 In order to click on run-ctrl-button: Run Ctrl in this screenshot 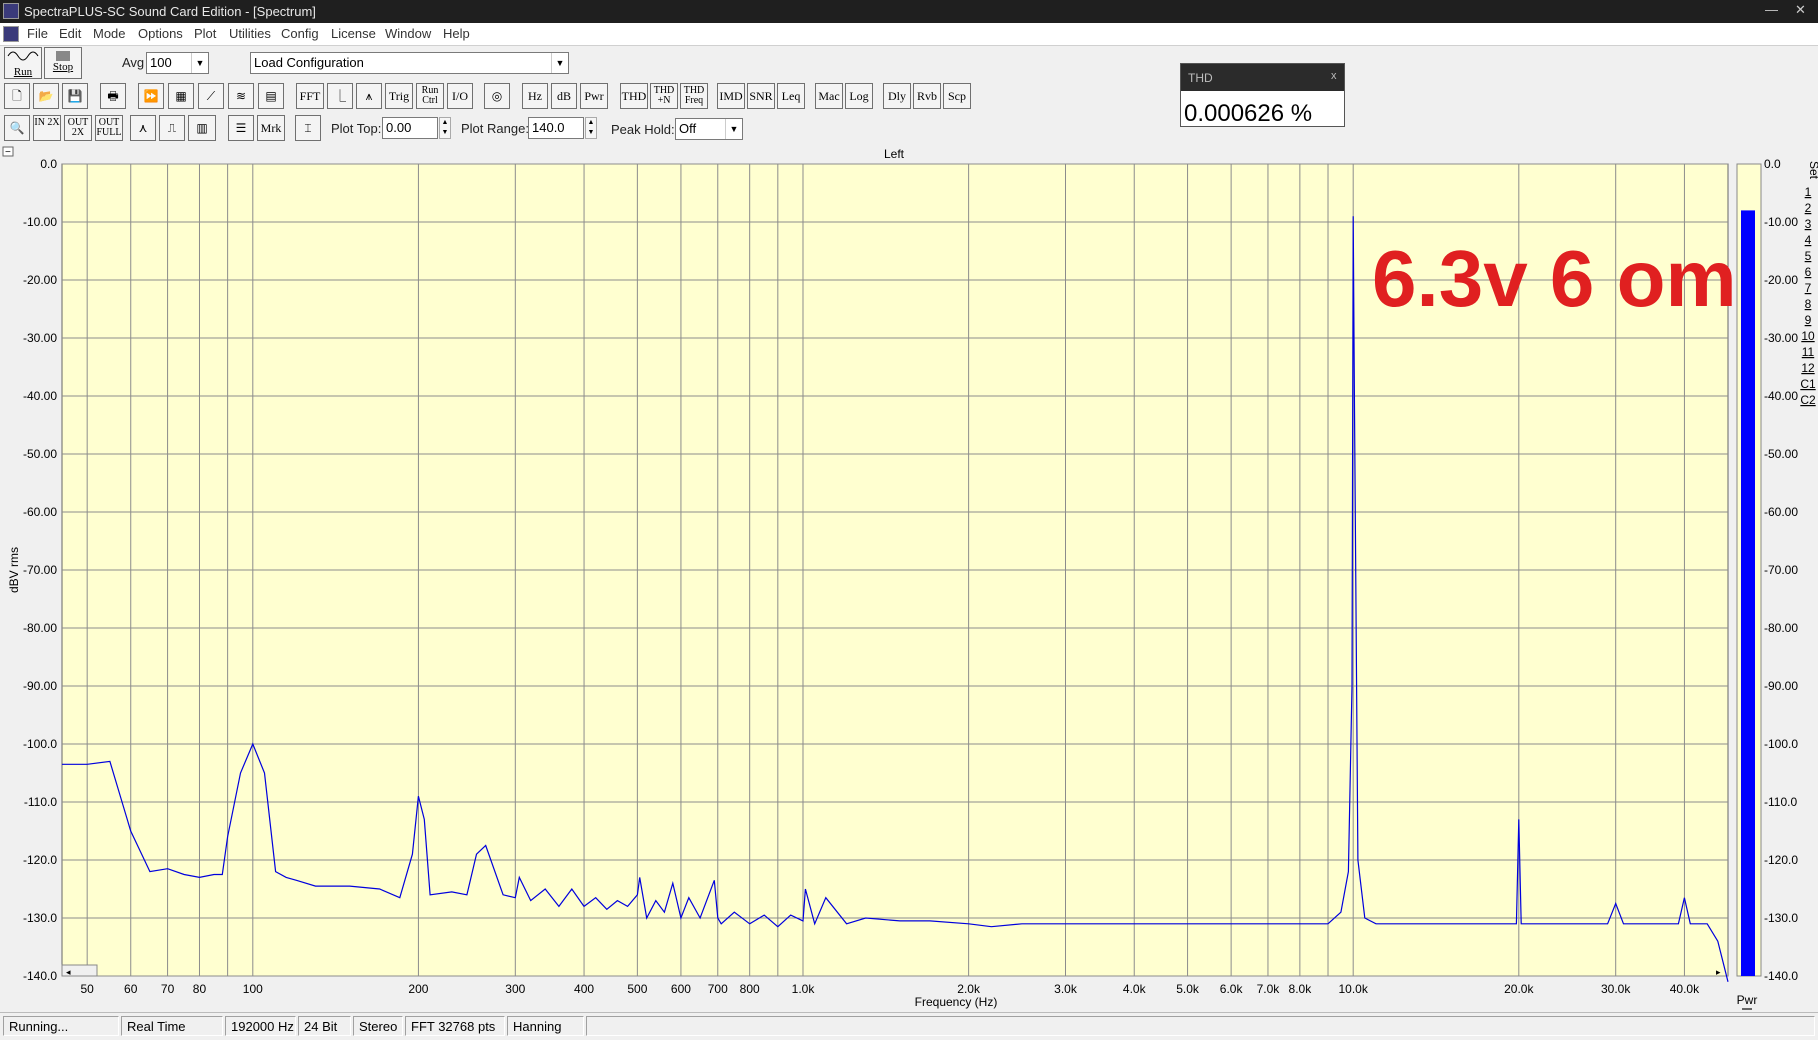, I will do `click(430, 96)`.